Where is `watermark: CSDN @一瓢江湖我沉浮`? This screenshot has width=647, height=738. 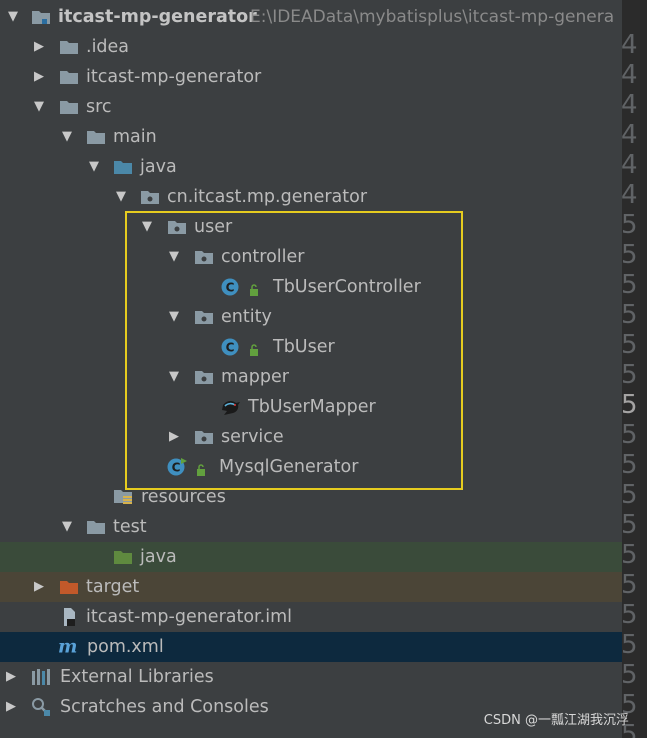
watermark: CSDN @一瓢江湖我沉浮 is located at coordinates (556, 720).